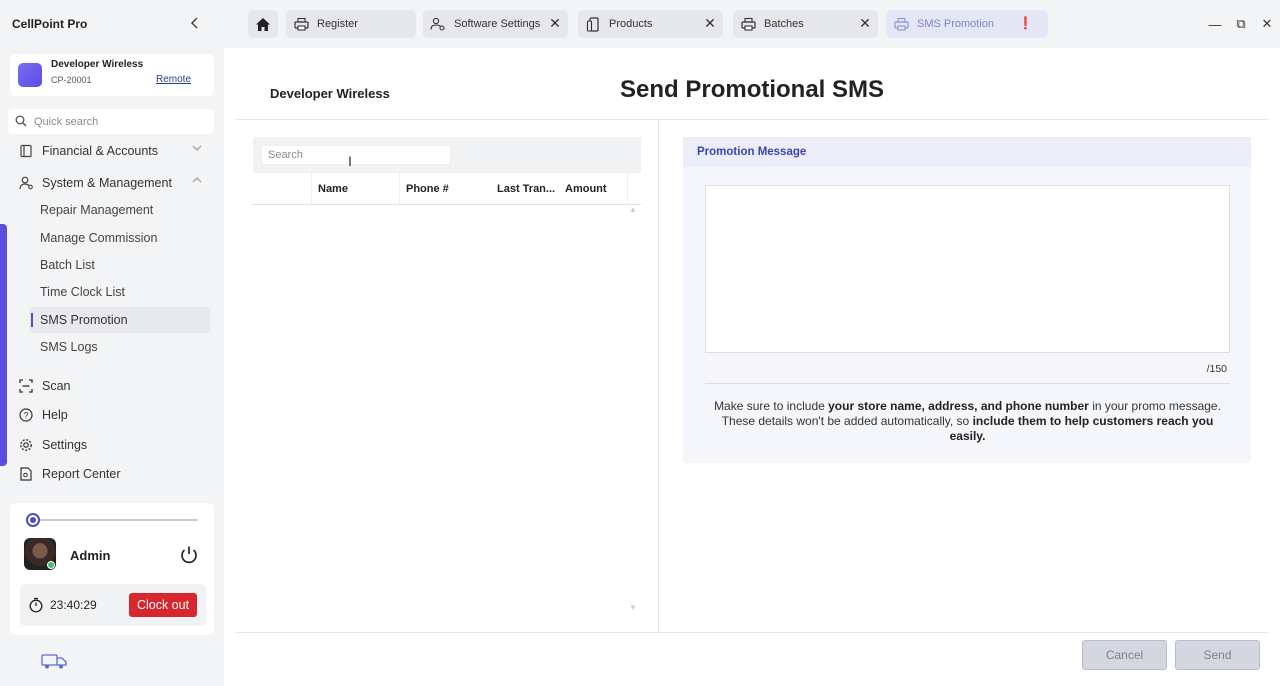  Describe the element at coordinates (198, 150) in the screenshot. I see `chevron-down-icon` at that location.